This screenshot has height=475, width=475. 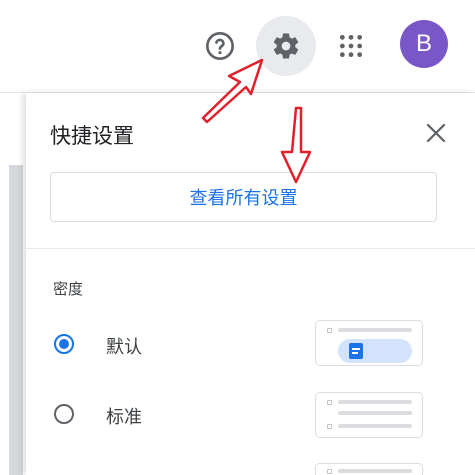 I want to click on gear-icon, so click(x=286, y=46).